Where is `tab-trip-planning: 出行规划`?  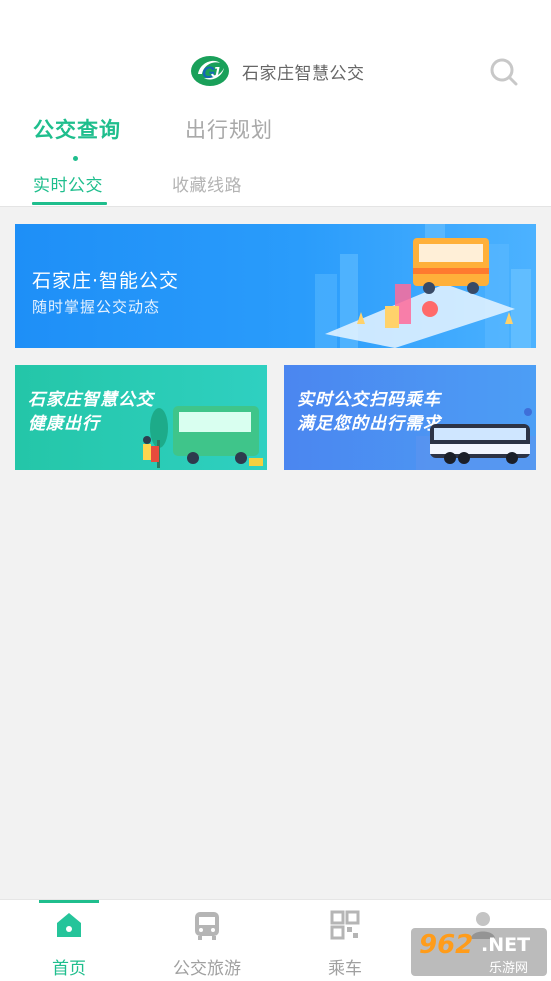 tab-trip-planning: 出行规划 is located at coordinates (229, 129).